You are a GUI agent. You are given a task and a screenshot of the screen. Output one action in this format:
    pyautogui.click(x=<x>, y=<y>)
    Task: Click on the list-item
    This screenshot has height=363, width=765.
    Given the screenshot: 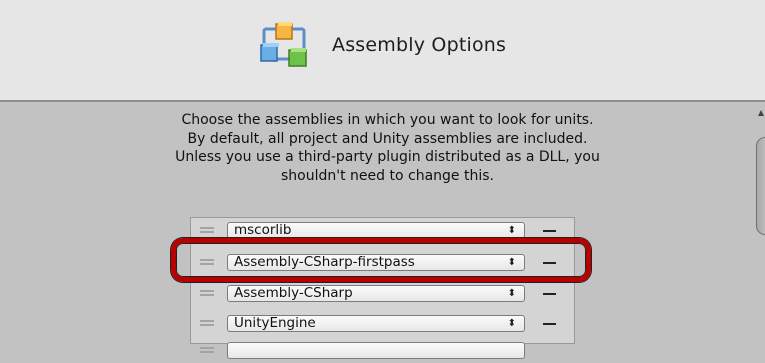 What is the action you would take?
    pyautogui.click(x=382, y=351)
    